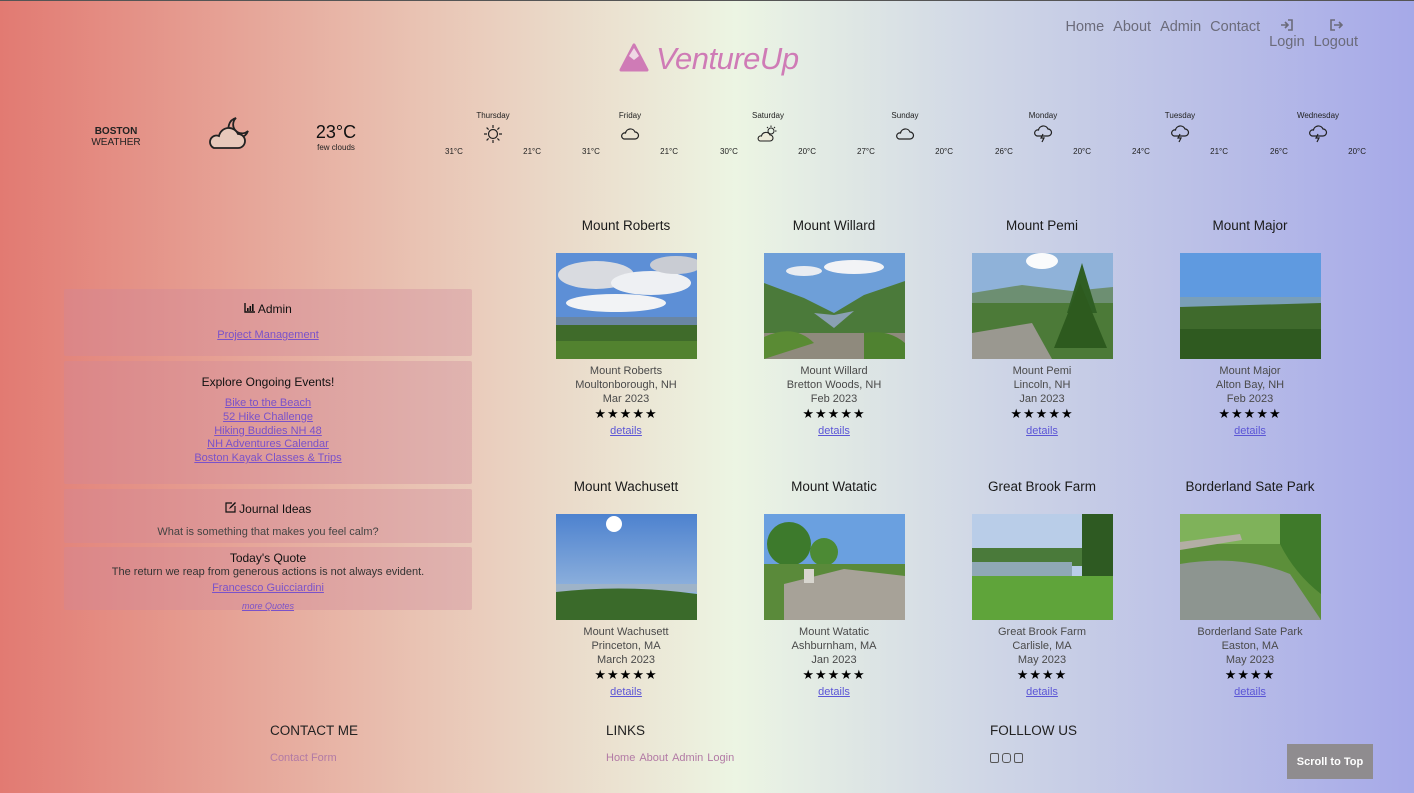 The image size is (1414, 793). I want to click on forecast-day: Thursday 31°C 21°C, so click(493, 133).